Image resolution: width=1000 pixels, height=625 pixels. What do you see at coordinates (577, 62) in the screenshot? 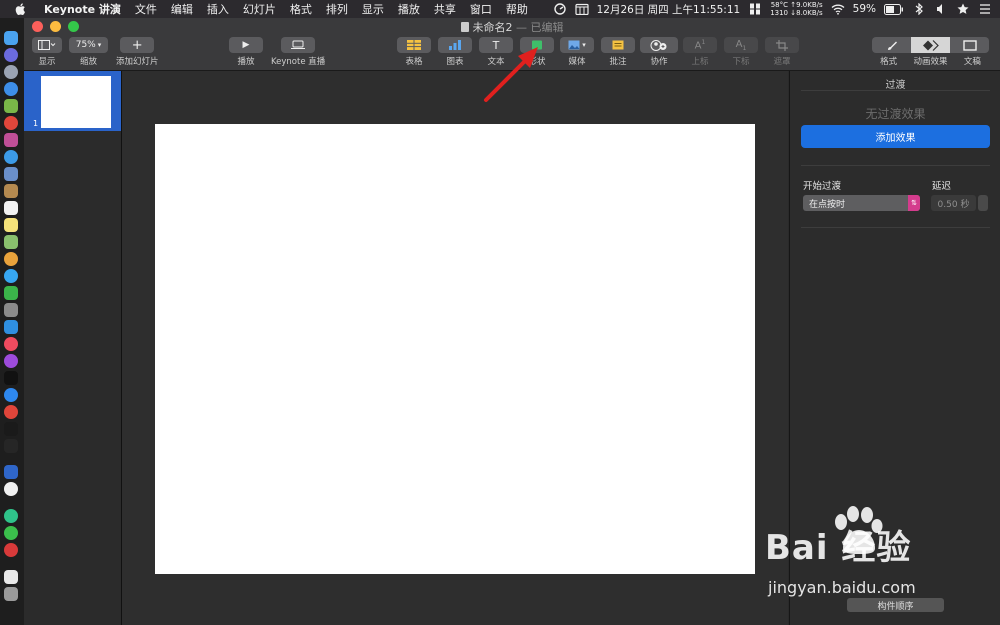
I see `media-label: 媒体` at bounding box center [577, 62].